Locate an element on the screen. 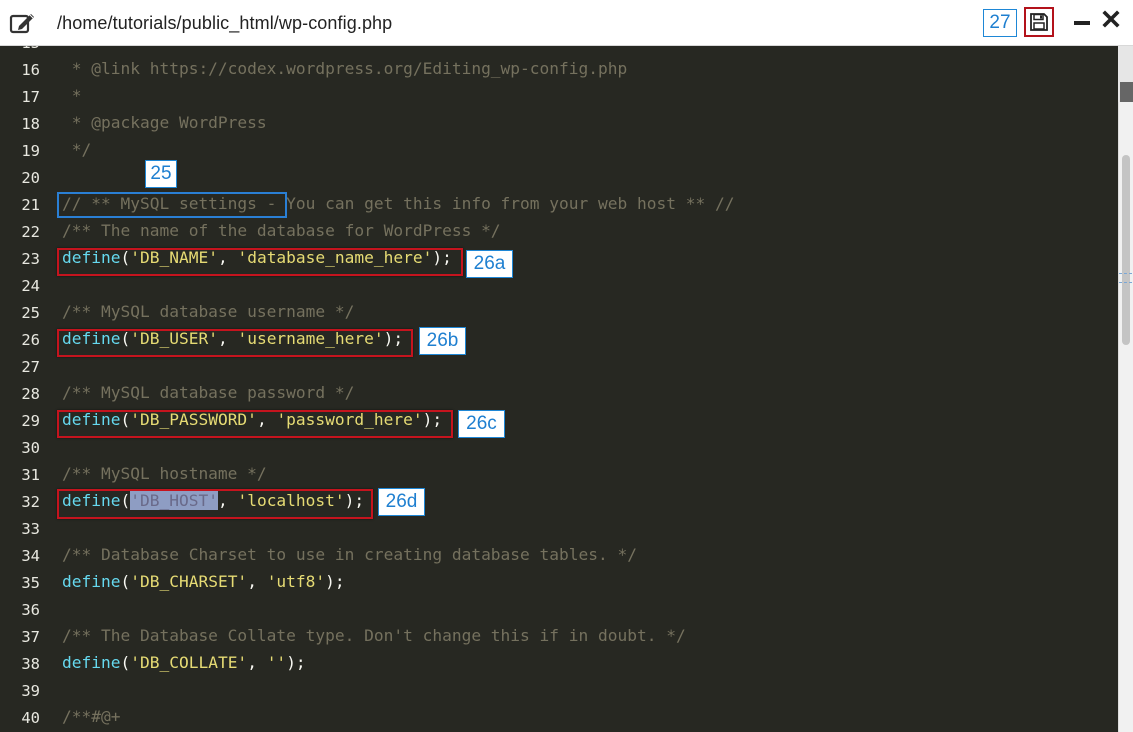 The width and height of the screenshot is (1133, 732). code-value: '' is located at coordinates (276, 662).